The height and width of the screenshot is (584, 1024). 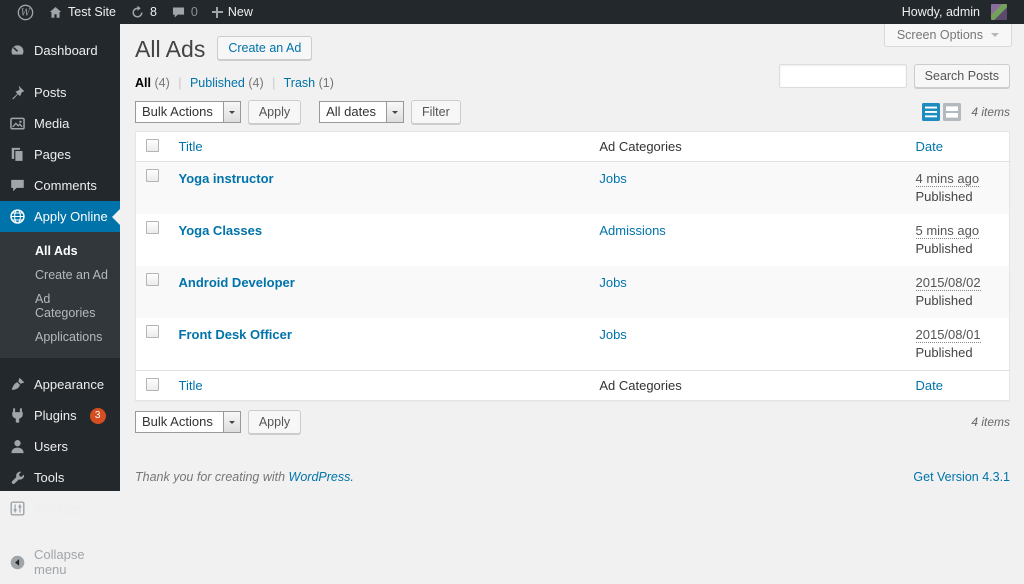 I want to click on site-name-label: Test Site, so click(x=92, y=12).